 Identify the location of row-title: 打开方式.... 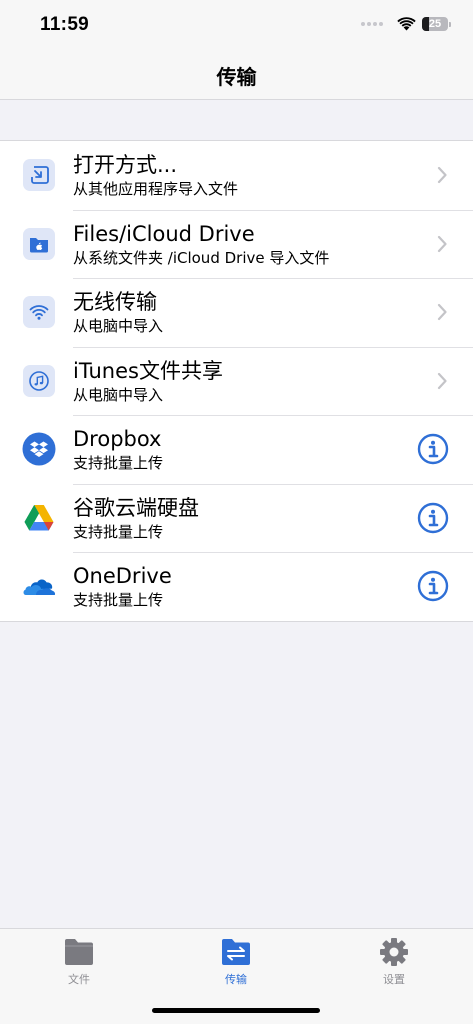
(125, 165).